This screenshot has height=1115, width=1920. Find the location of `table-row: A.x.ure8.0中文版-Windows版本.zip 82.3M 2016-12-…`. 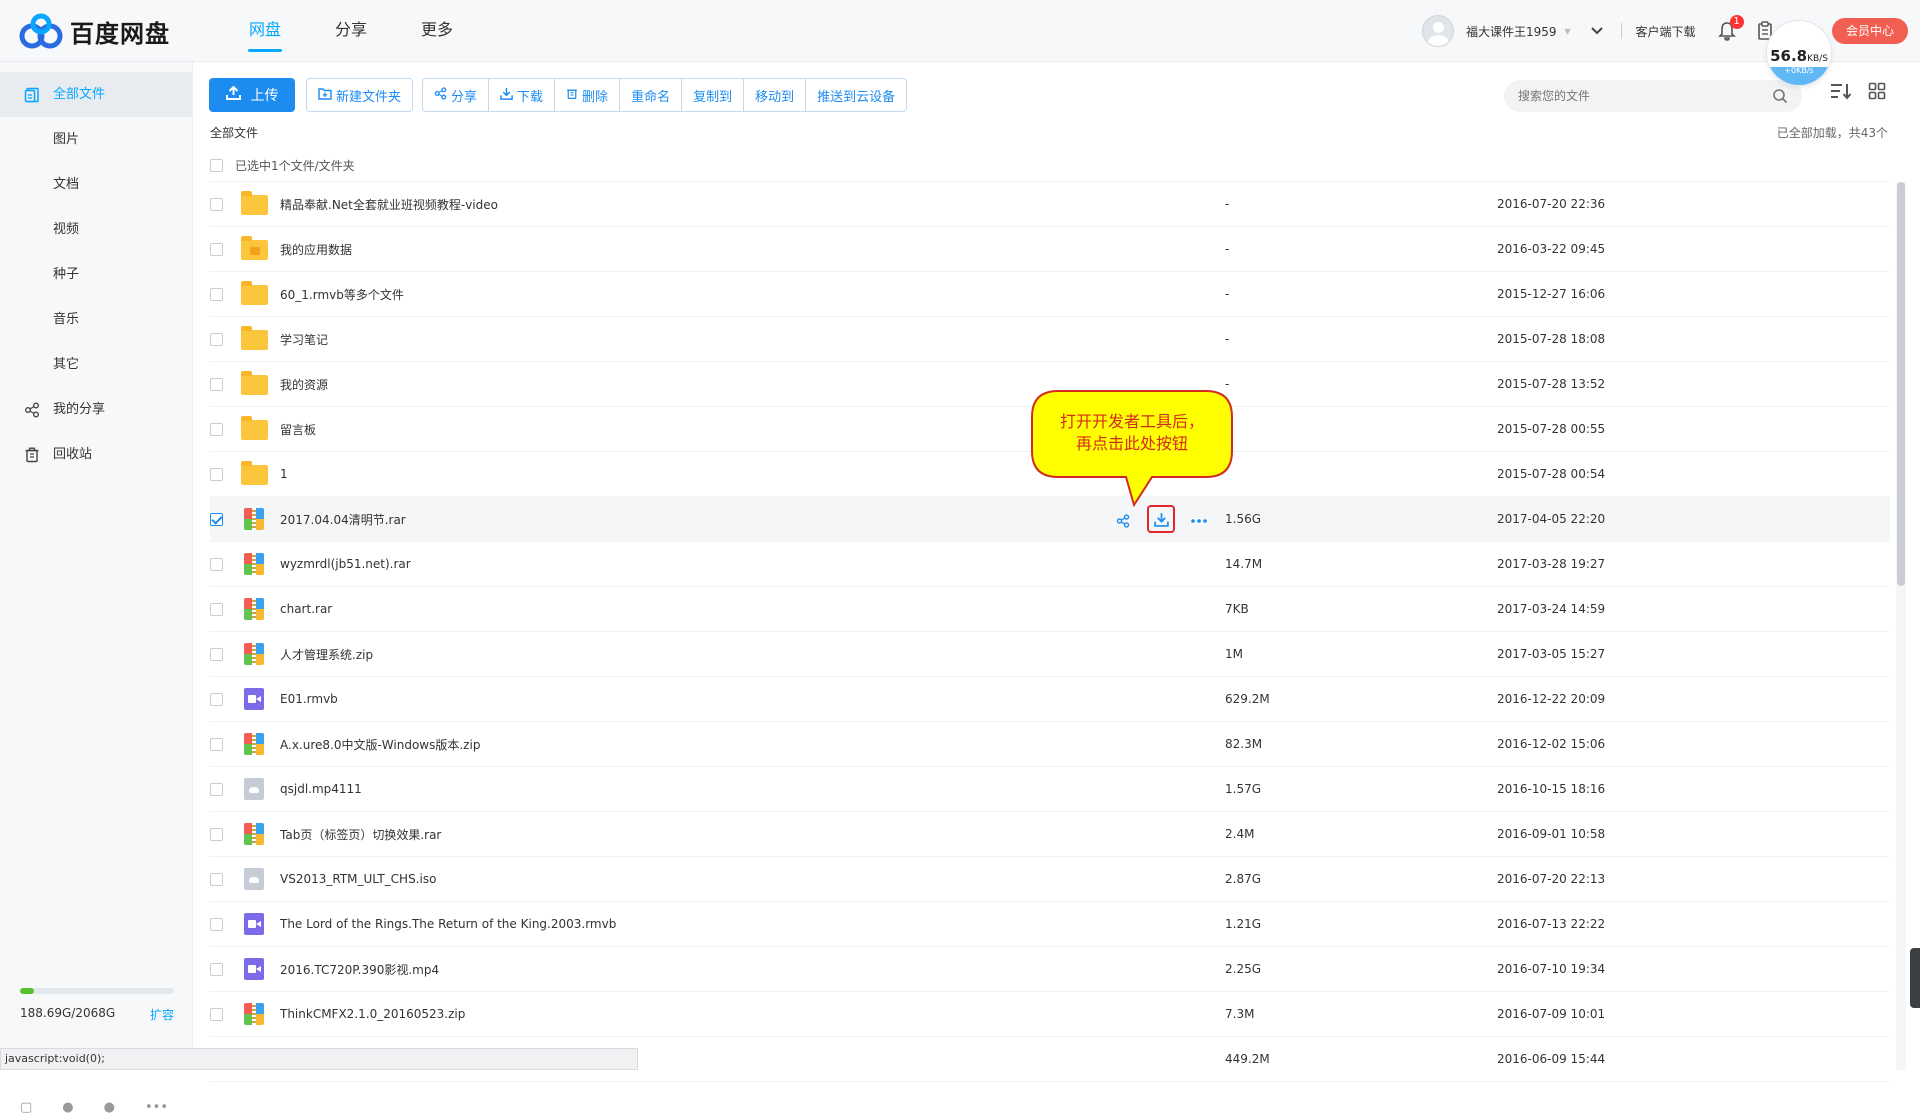

table-row: A.x.ure8.0中文版-Windows版本.zip 82.3M 2016-12-… is located at coordinates (1050, 744).